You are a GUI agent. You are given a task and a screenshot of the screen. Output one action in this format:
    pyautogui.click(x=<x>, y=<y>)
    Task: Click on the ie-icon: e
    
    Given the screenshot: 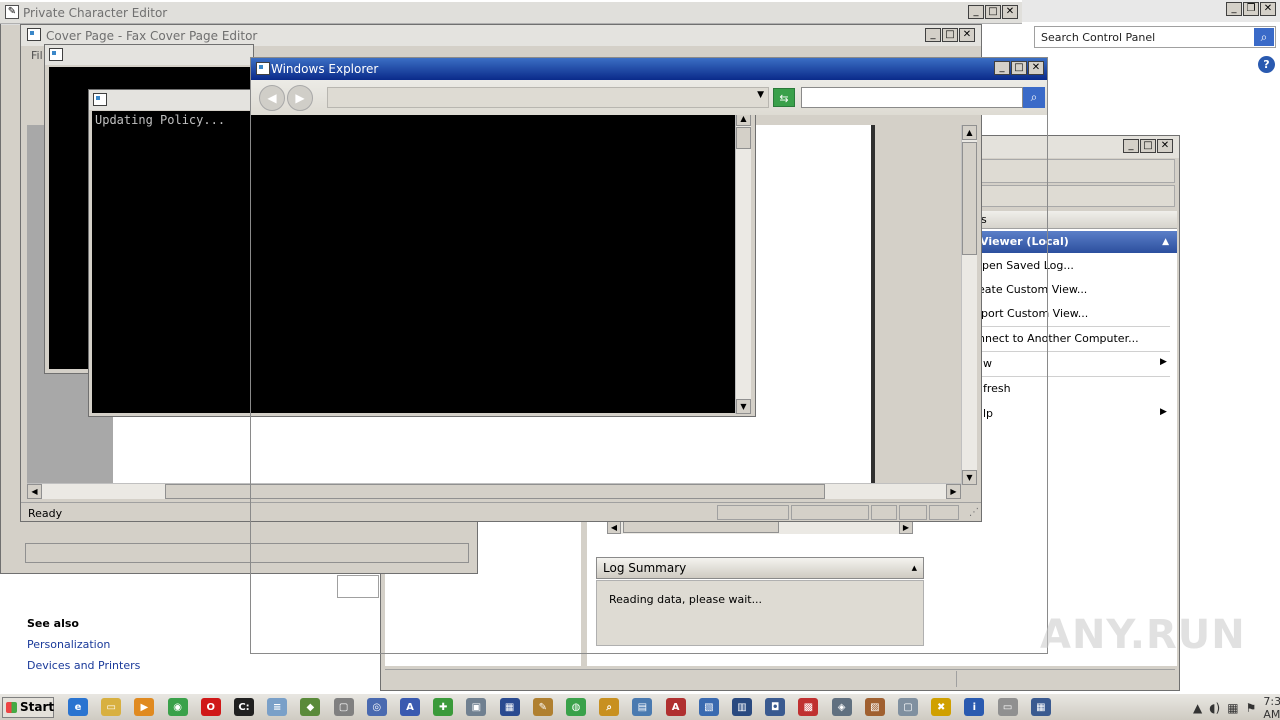 What is the action you would take?
    pyautogui.click(x=78, y=707)
    